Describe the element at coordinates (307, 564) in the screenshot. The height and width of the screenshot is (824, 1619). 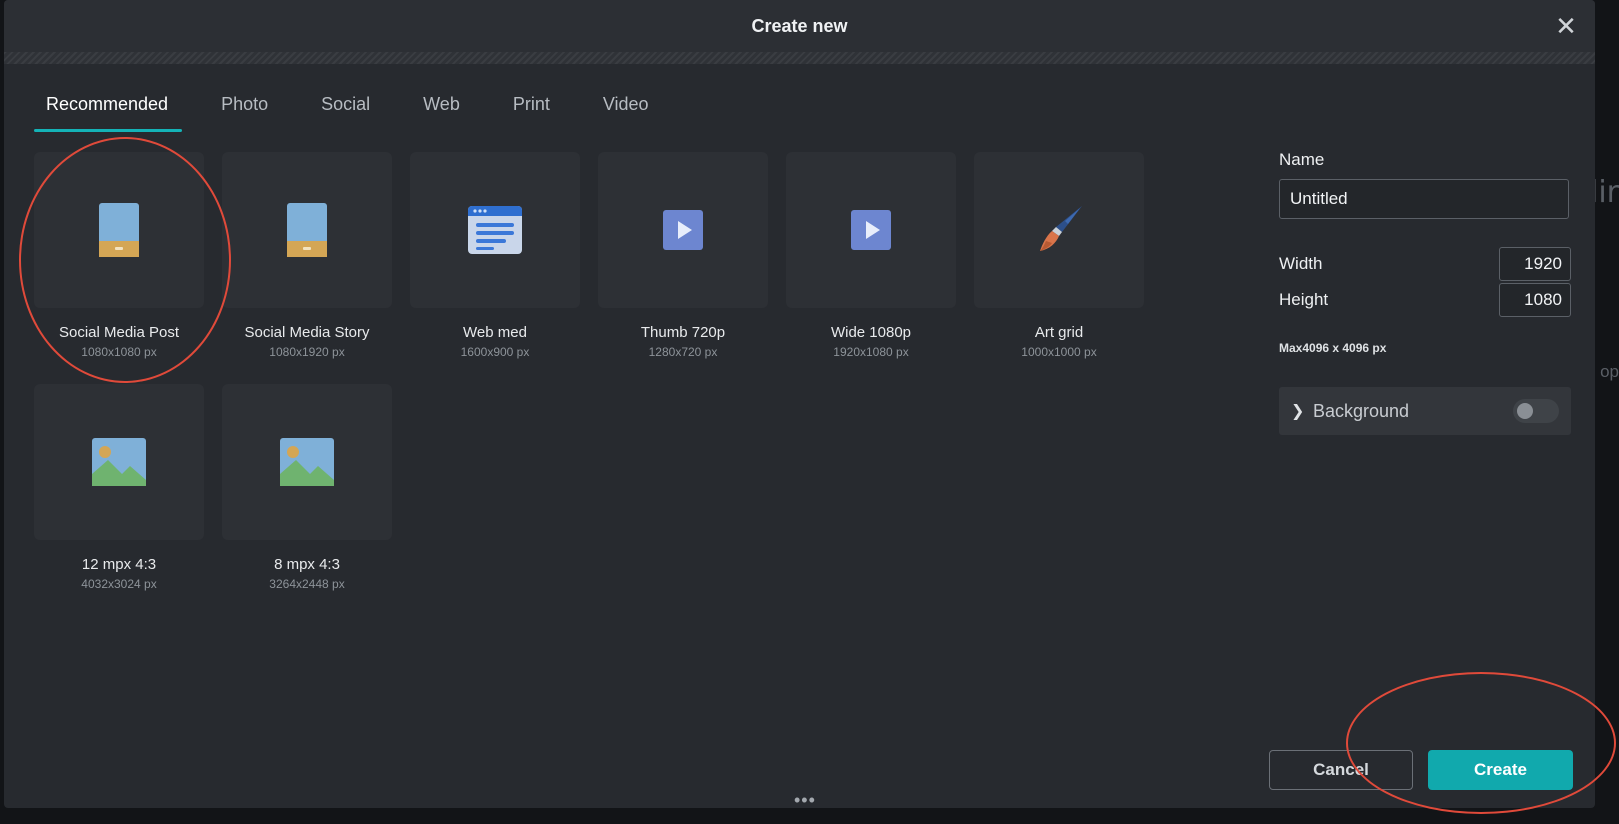
I see `preset-name: 8 mpx 4:3` at that location.